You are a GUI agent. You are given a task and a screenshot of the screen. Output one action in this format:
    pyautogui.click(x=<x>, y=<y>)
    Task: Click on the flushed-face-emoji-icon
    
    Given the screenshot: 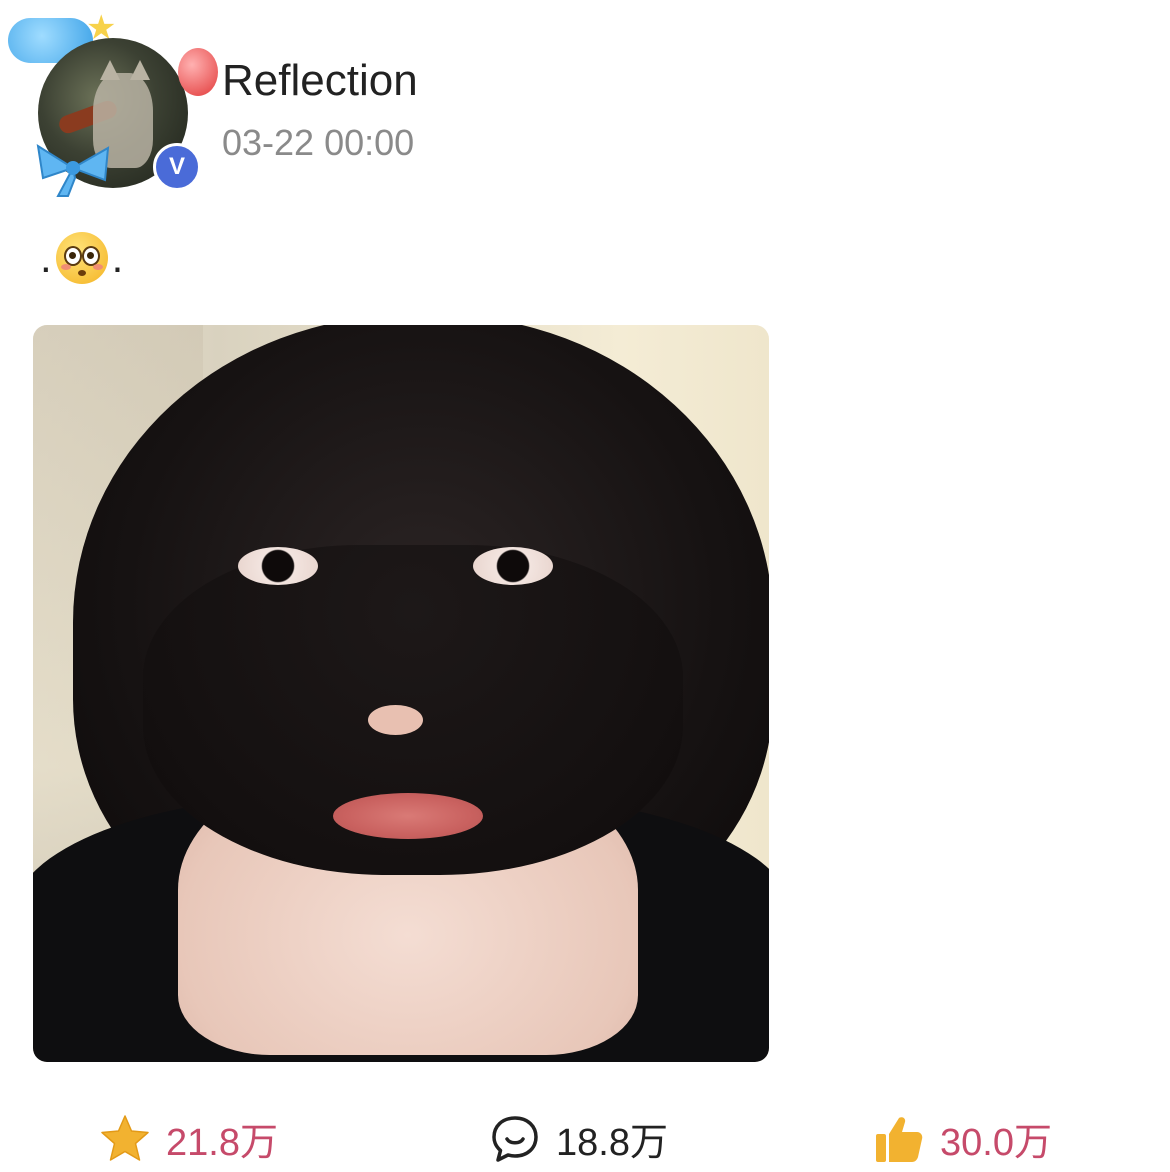 What is the action you would take?
    pyautogui.click(x=81, y=258)
    